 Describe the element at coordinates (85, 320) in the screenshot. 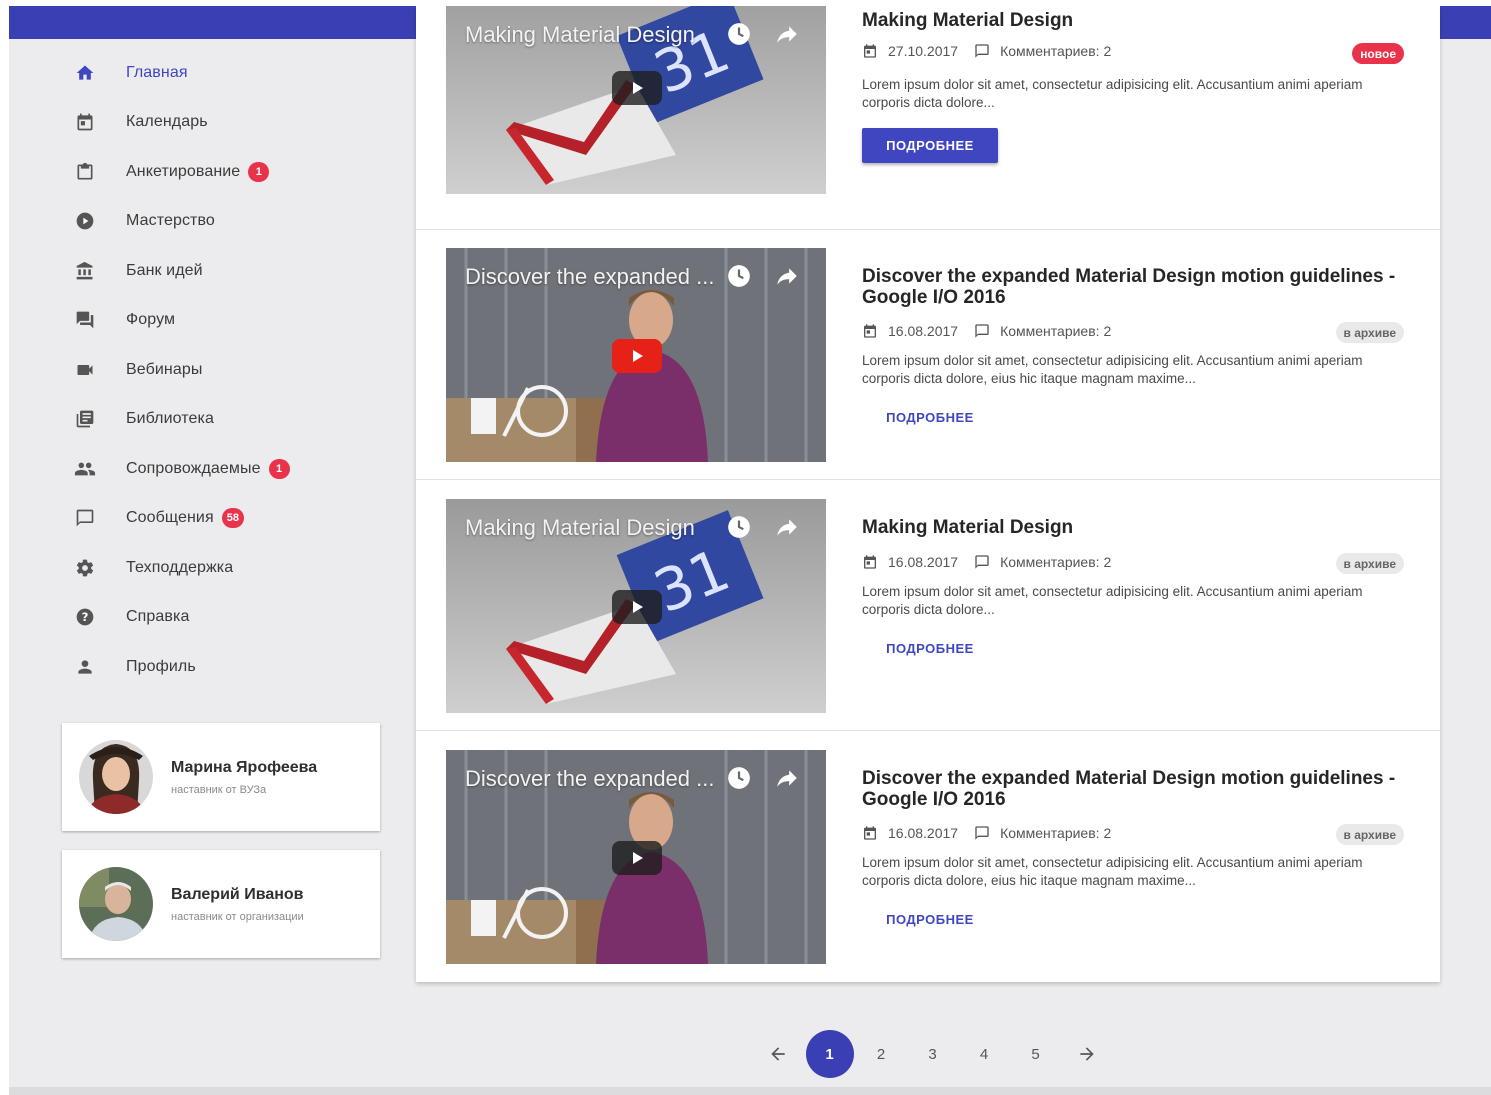

I see `forum-icon` at that location.